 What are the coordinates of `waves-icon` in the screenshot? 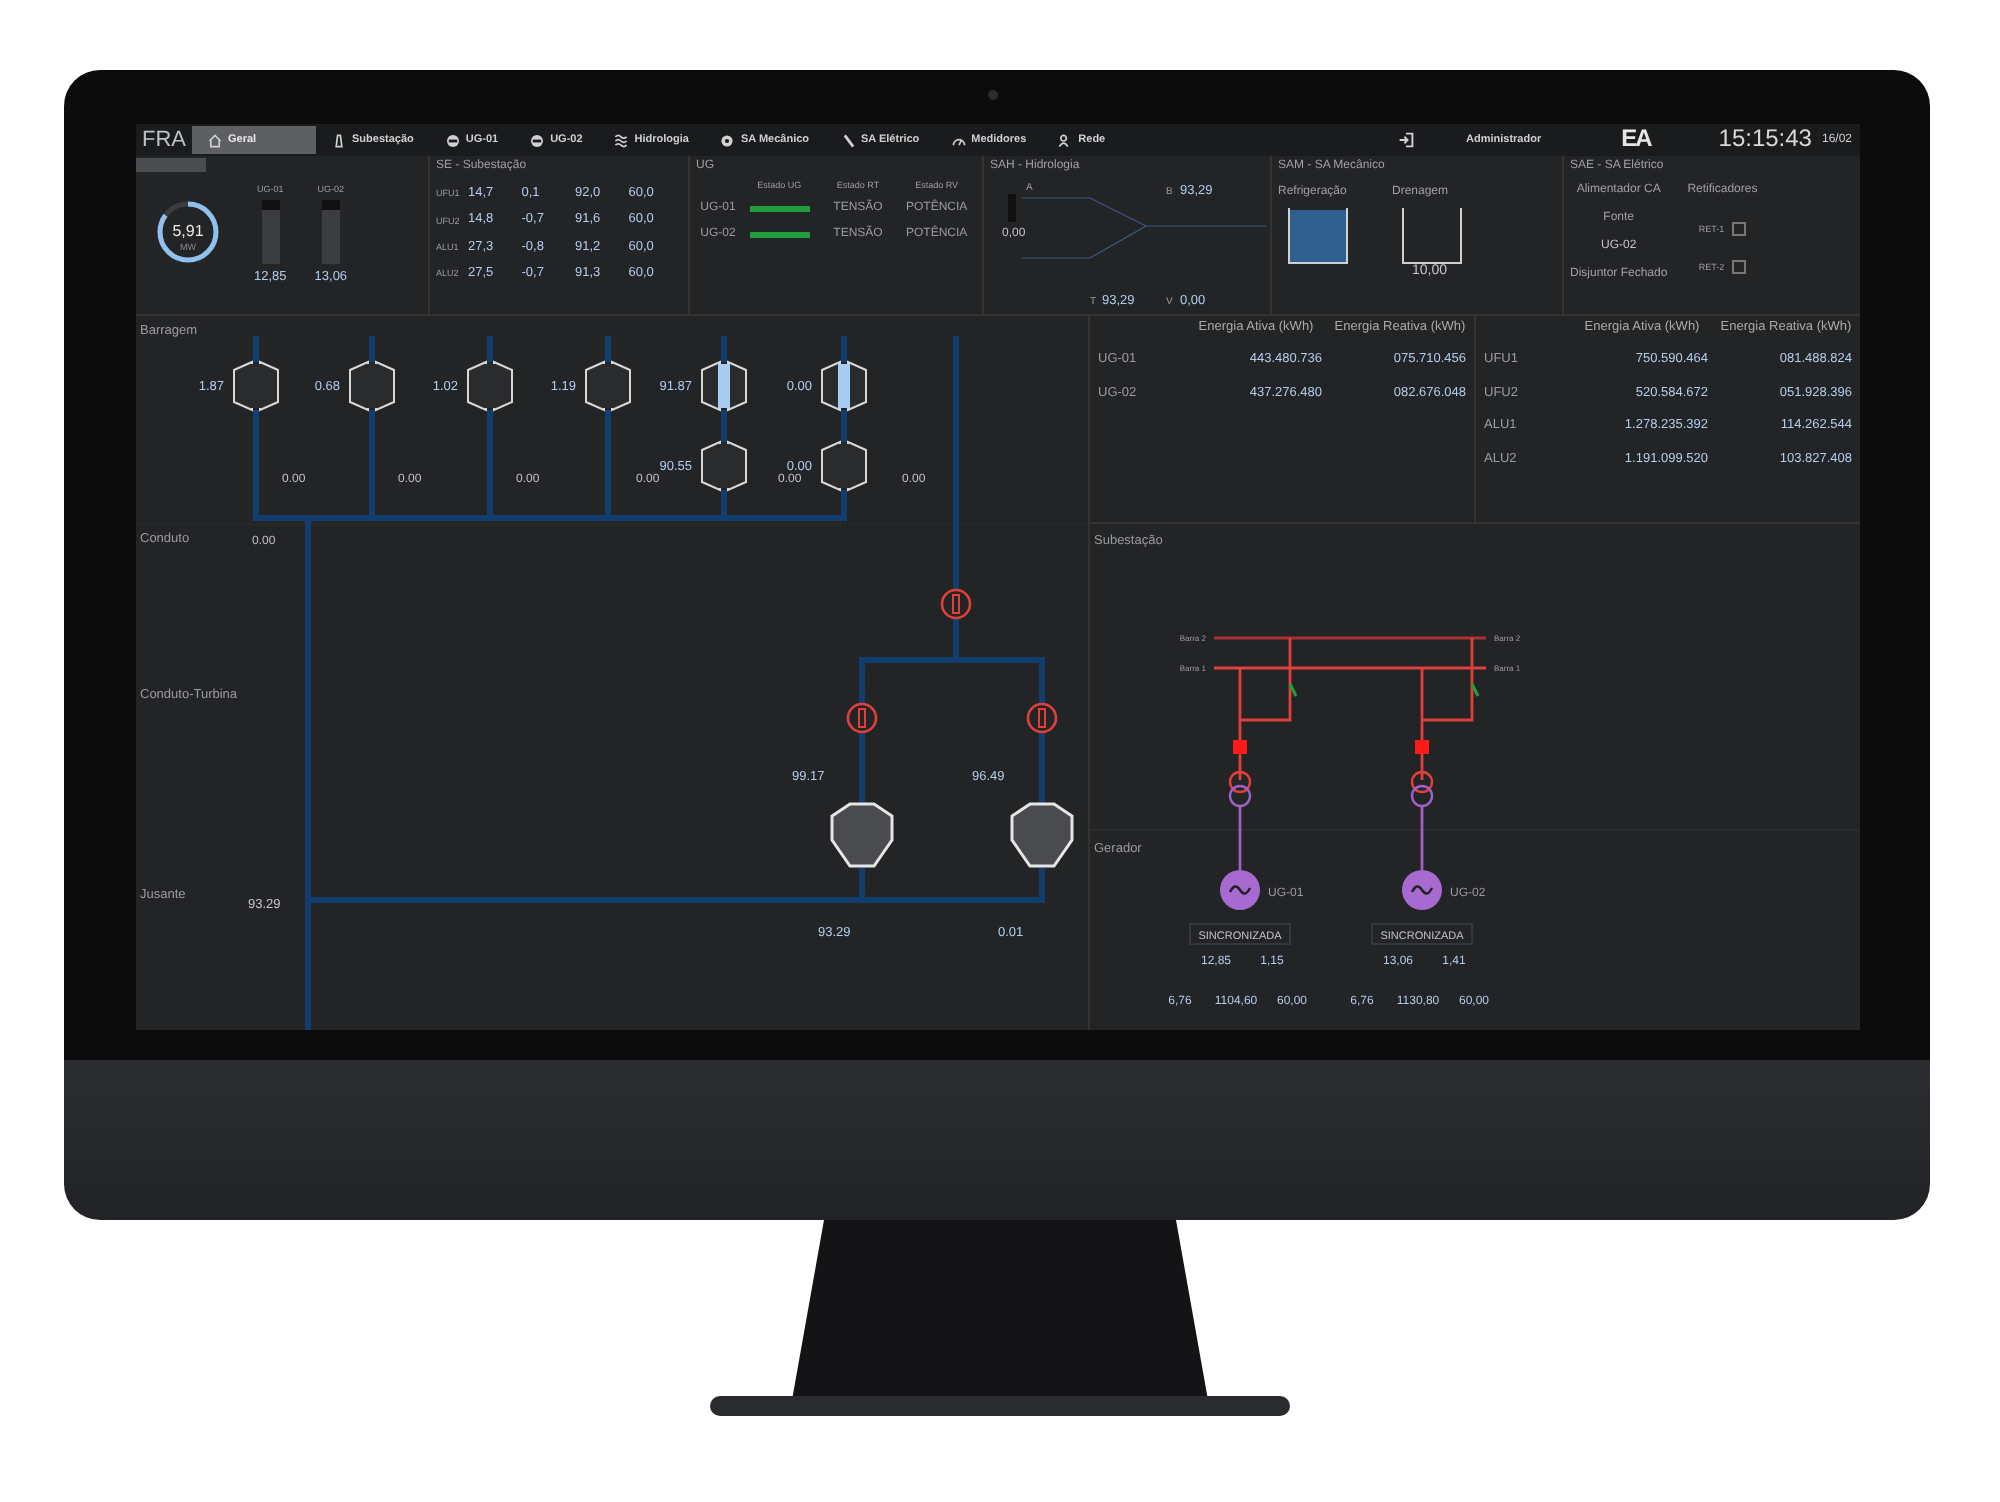 It's located at (621, 140).